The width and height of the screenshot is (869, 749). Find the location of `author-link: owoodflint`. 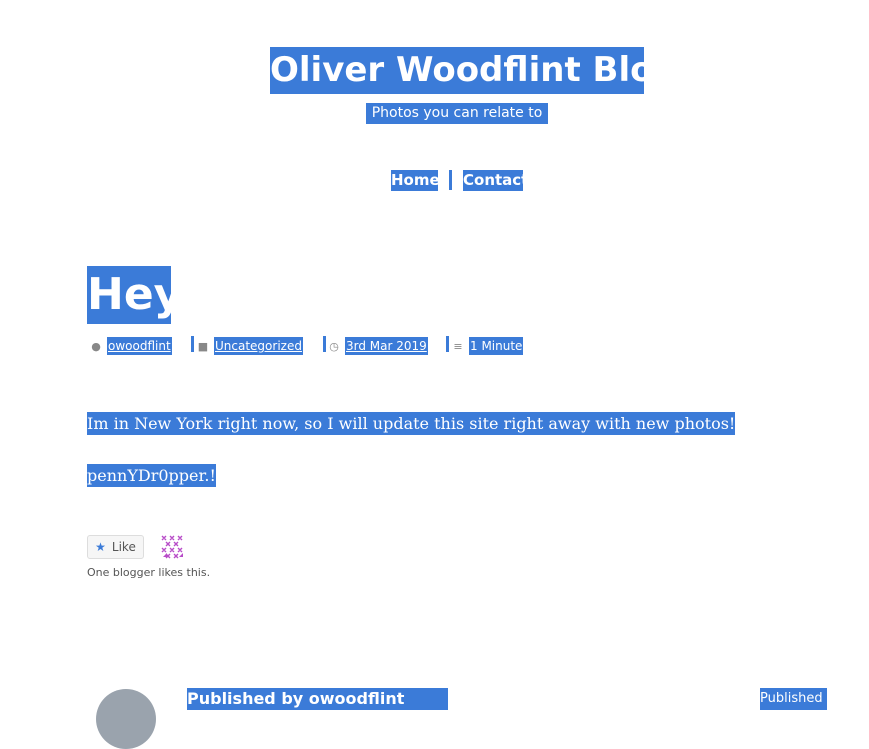

author-link: owoodflint is located at coordinates (139, 346).